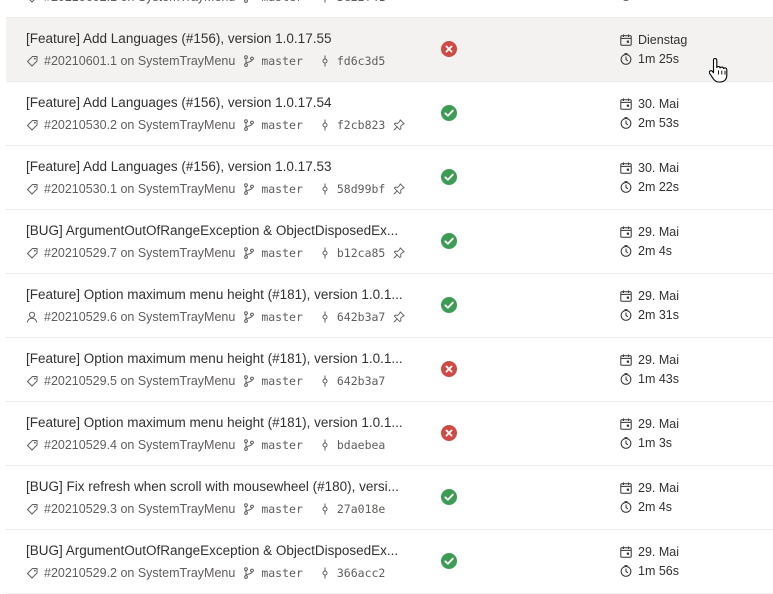  I want to click on run-date: 30. Mai, so click(649, 168).